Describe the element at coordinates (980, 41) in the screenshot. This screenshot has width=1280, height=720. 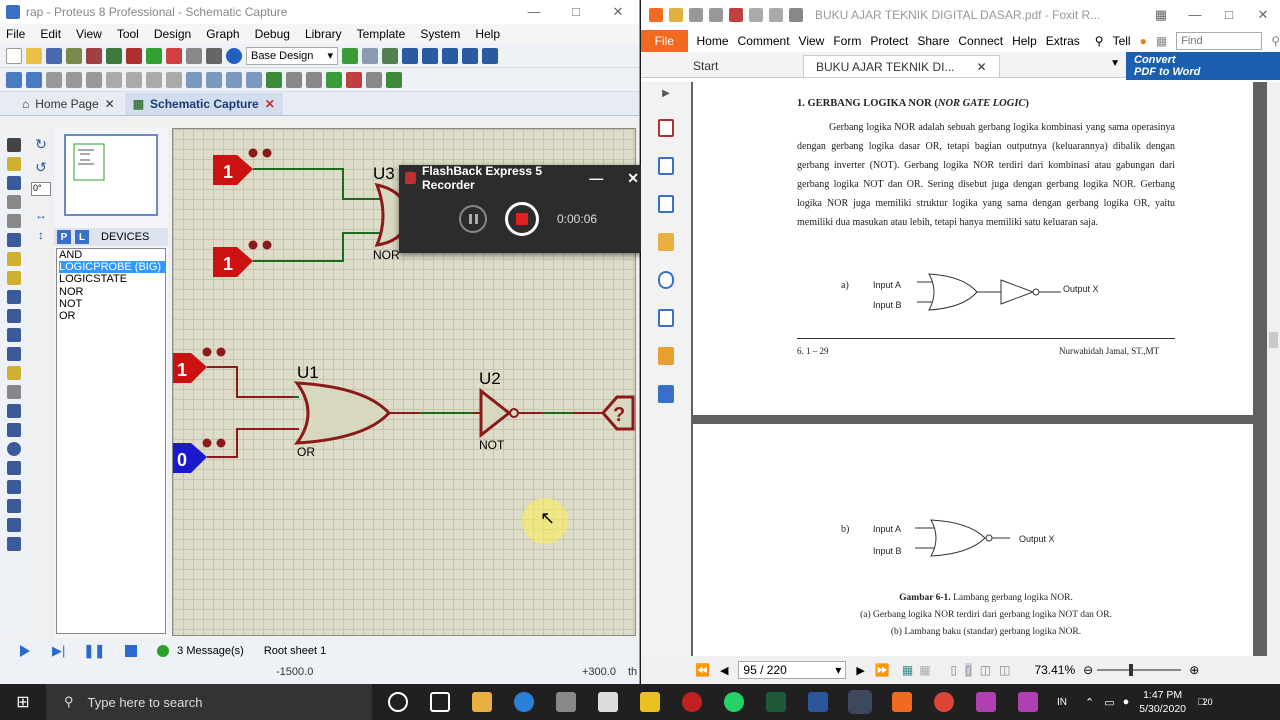
I see `ribbon-connect: Connect` at that location.